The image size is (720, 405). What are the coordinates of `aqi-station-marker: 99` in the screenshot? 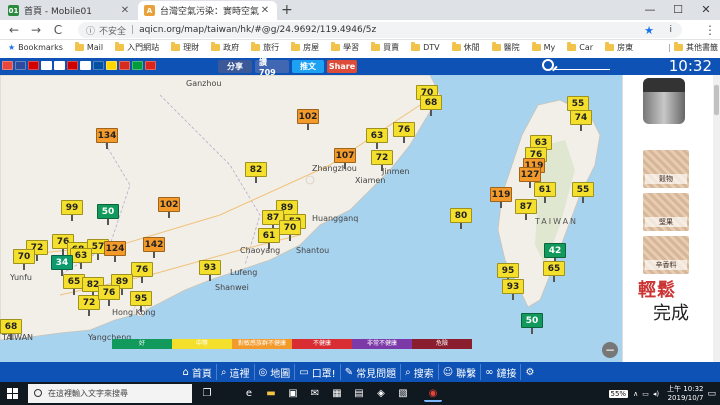 It's located at (72, 210).